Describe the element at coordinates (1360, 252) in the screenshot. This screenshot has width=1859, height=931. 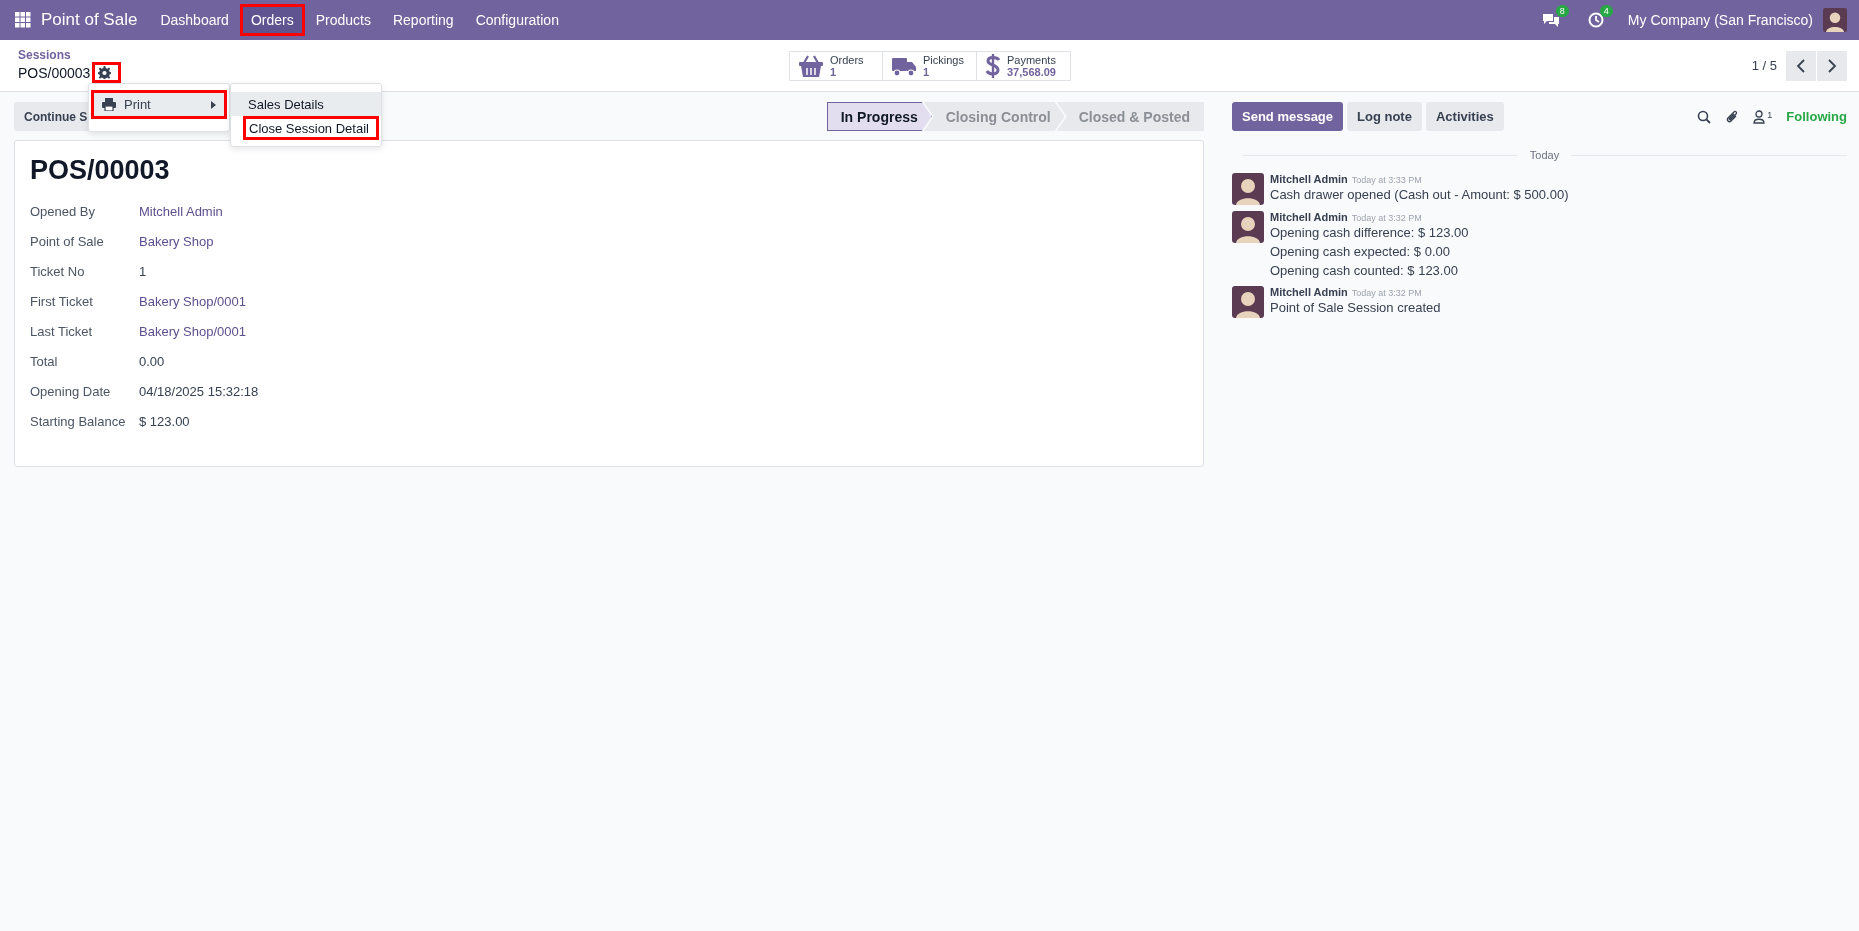
I see `message-text: Opening cash expected: $ 0.00` at that location.